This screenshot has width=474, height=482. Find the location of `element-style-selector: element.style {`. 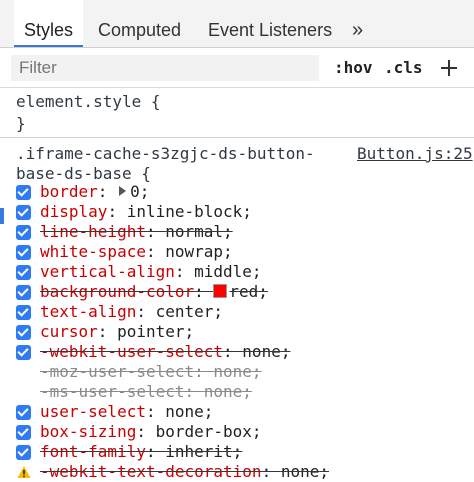

element-style-selector: element.style { is located at coordinates (88, 101).